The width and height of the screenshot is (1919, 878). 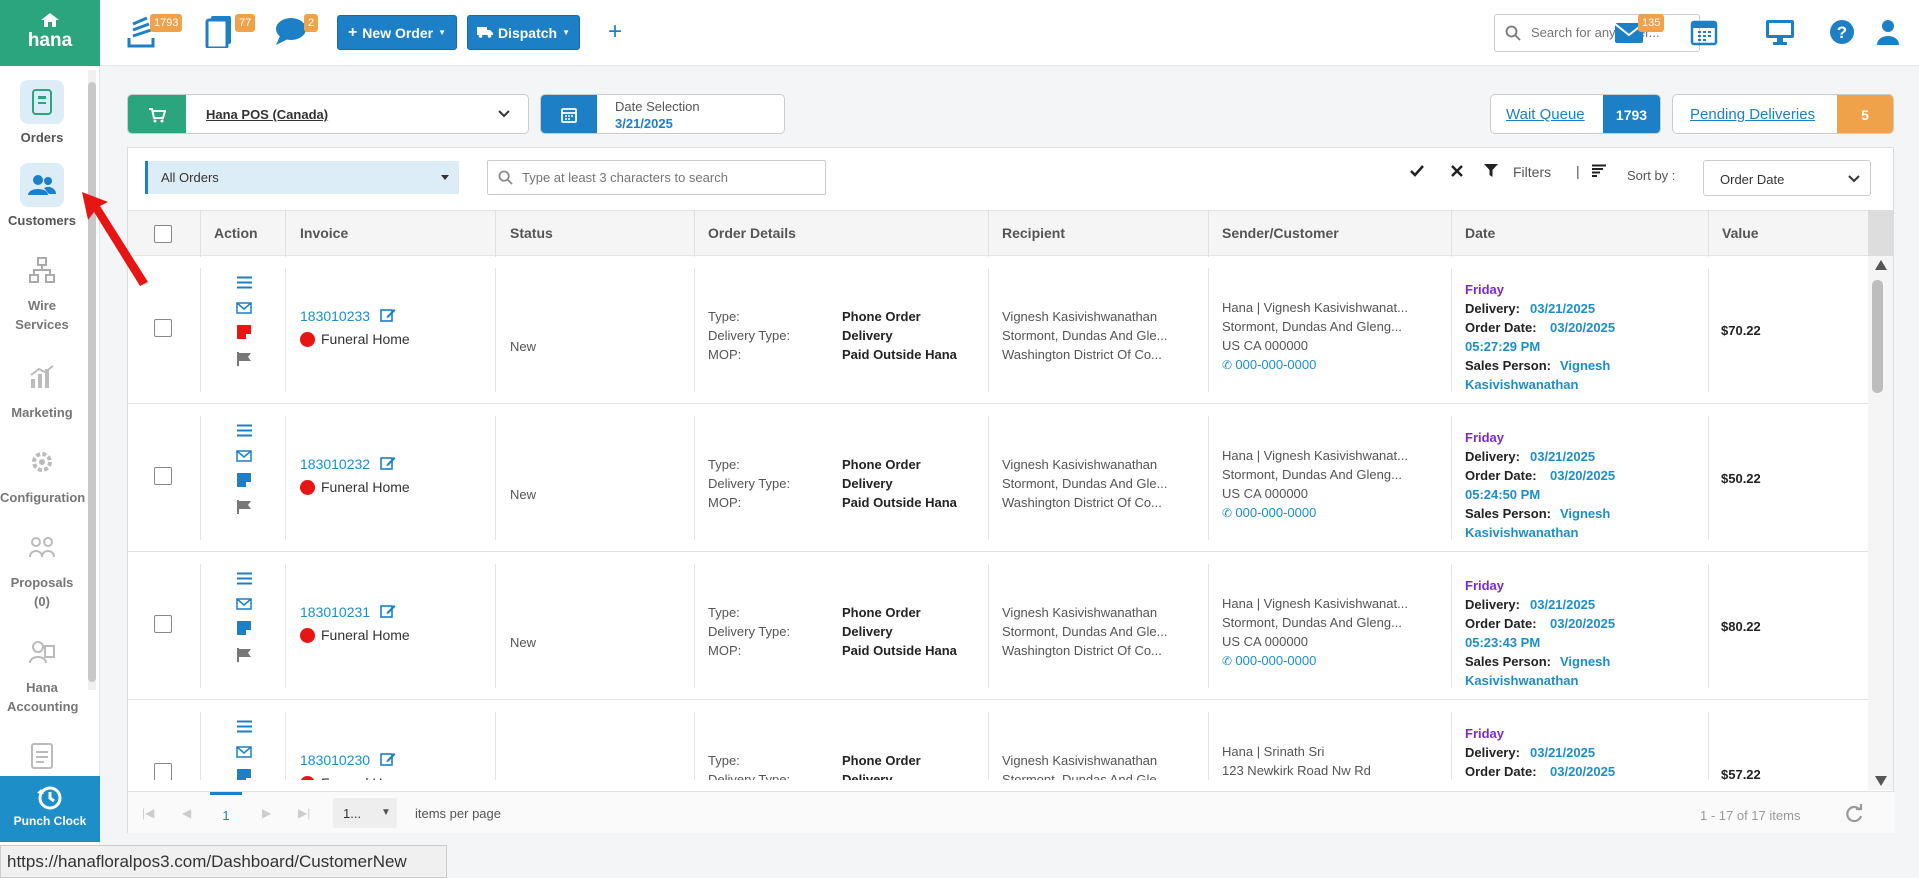 What do you see at coordinates (1881, 265) in the screenshot?
I see `scroll-up-icon` at bounding box center [1881, 265].